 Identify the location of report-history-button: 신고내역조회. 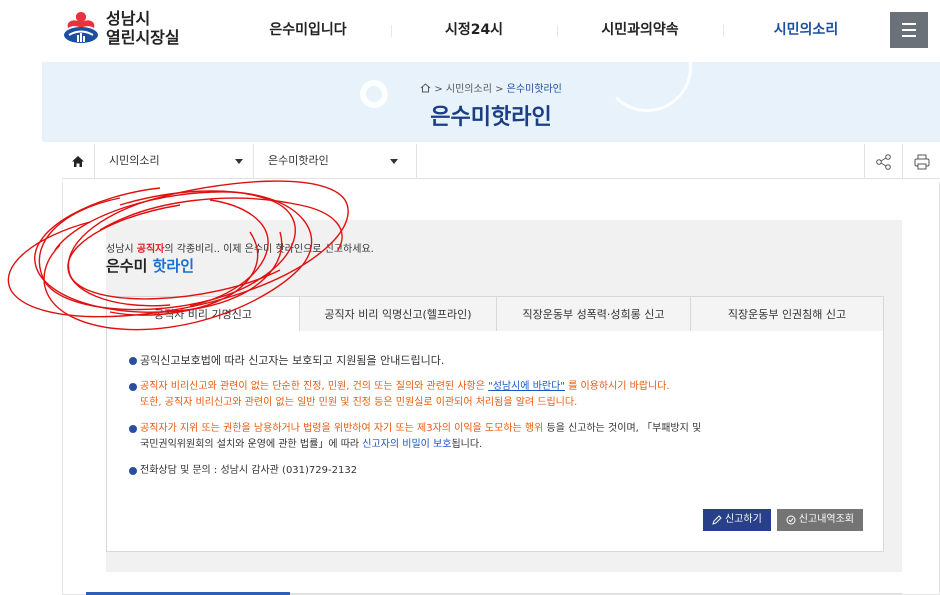
(819, 520).